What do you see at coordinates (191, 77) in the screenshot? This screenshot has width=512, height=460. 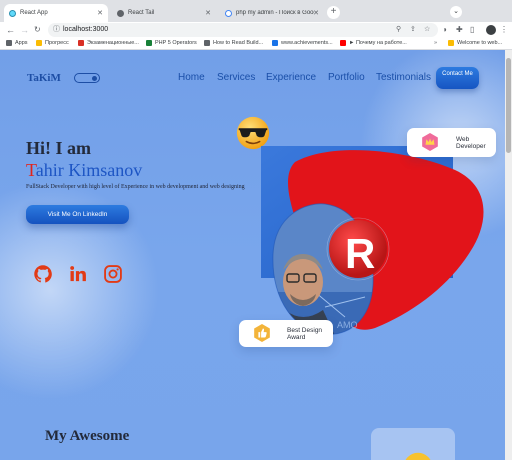 I see `nav-home: Home` at bounding box center [191, 77].